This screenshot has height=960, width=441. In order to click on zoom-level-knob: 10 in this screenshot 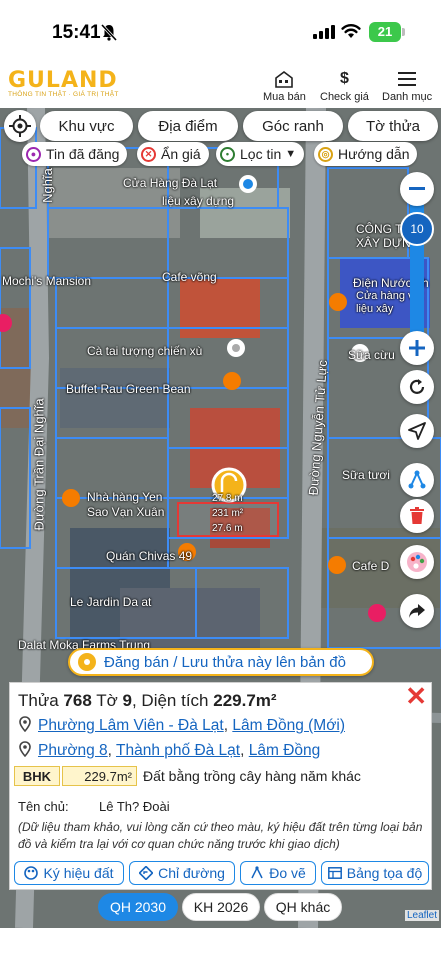, I will do `click(417, 229)`.